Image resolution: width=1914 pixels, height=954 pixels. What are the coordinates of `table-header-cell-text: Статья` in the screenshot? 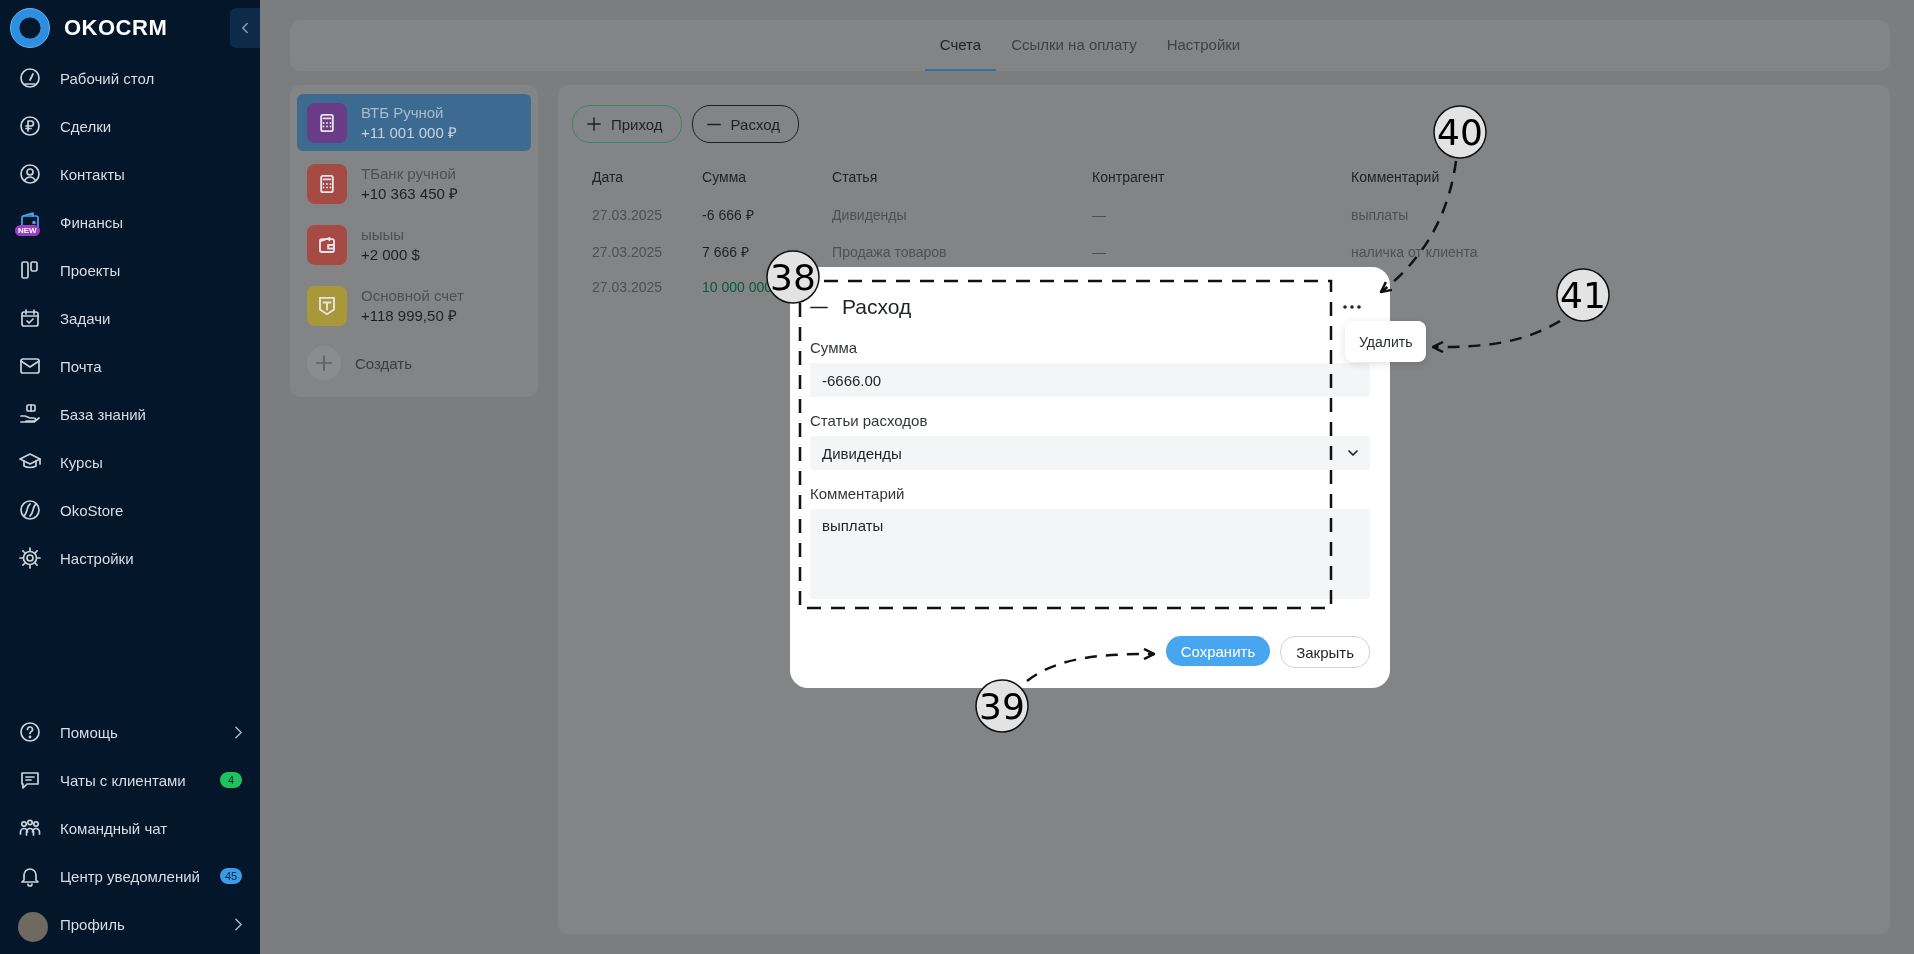 It's located at (855, 177).